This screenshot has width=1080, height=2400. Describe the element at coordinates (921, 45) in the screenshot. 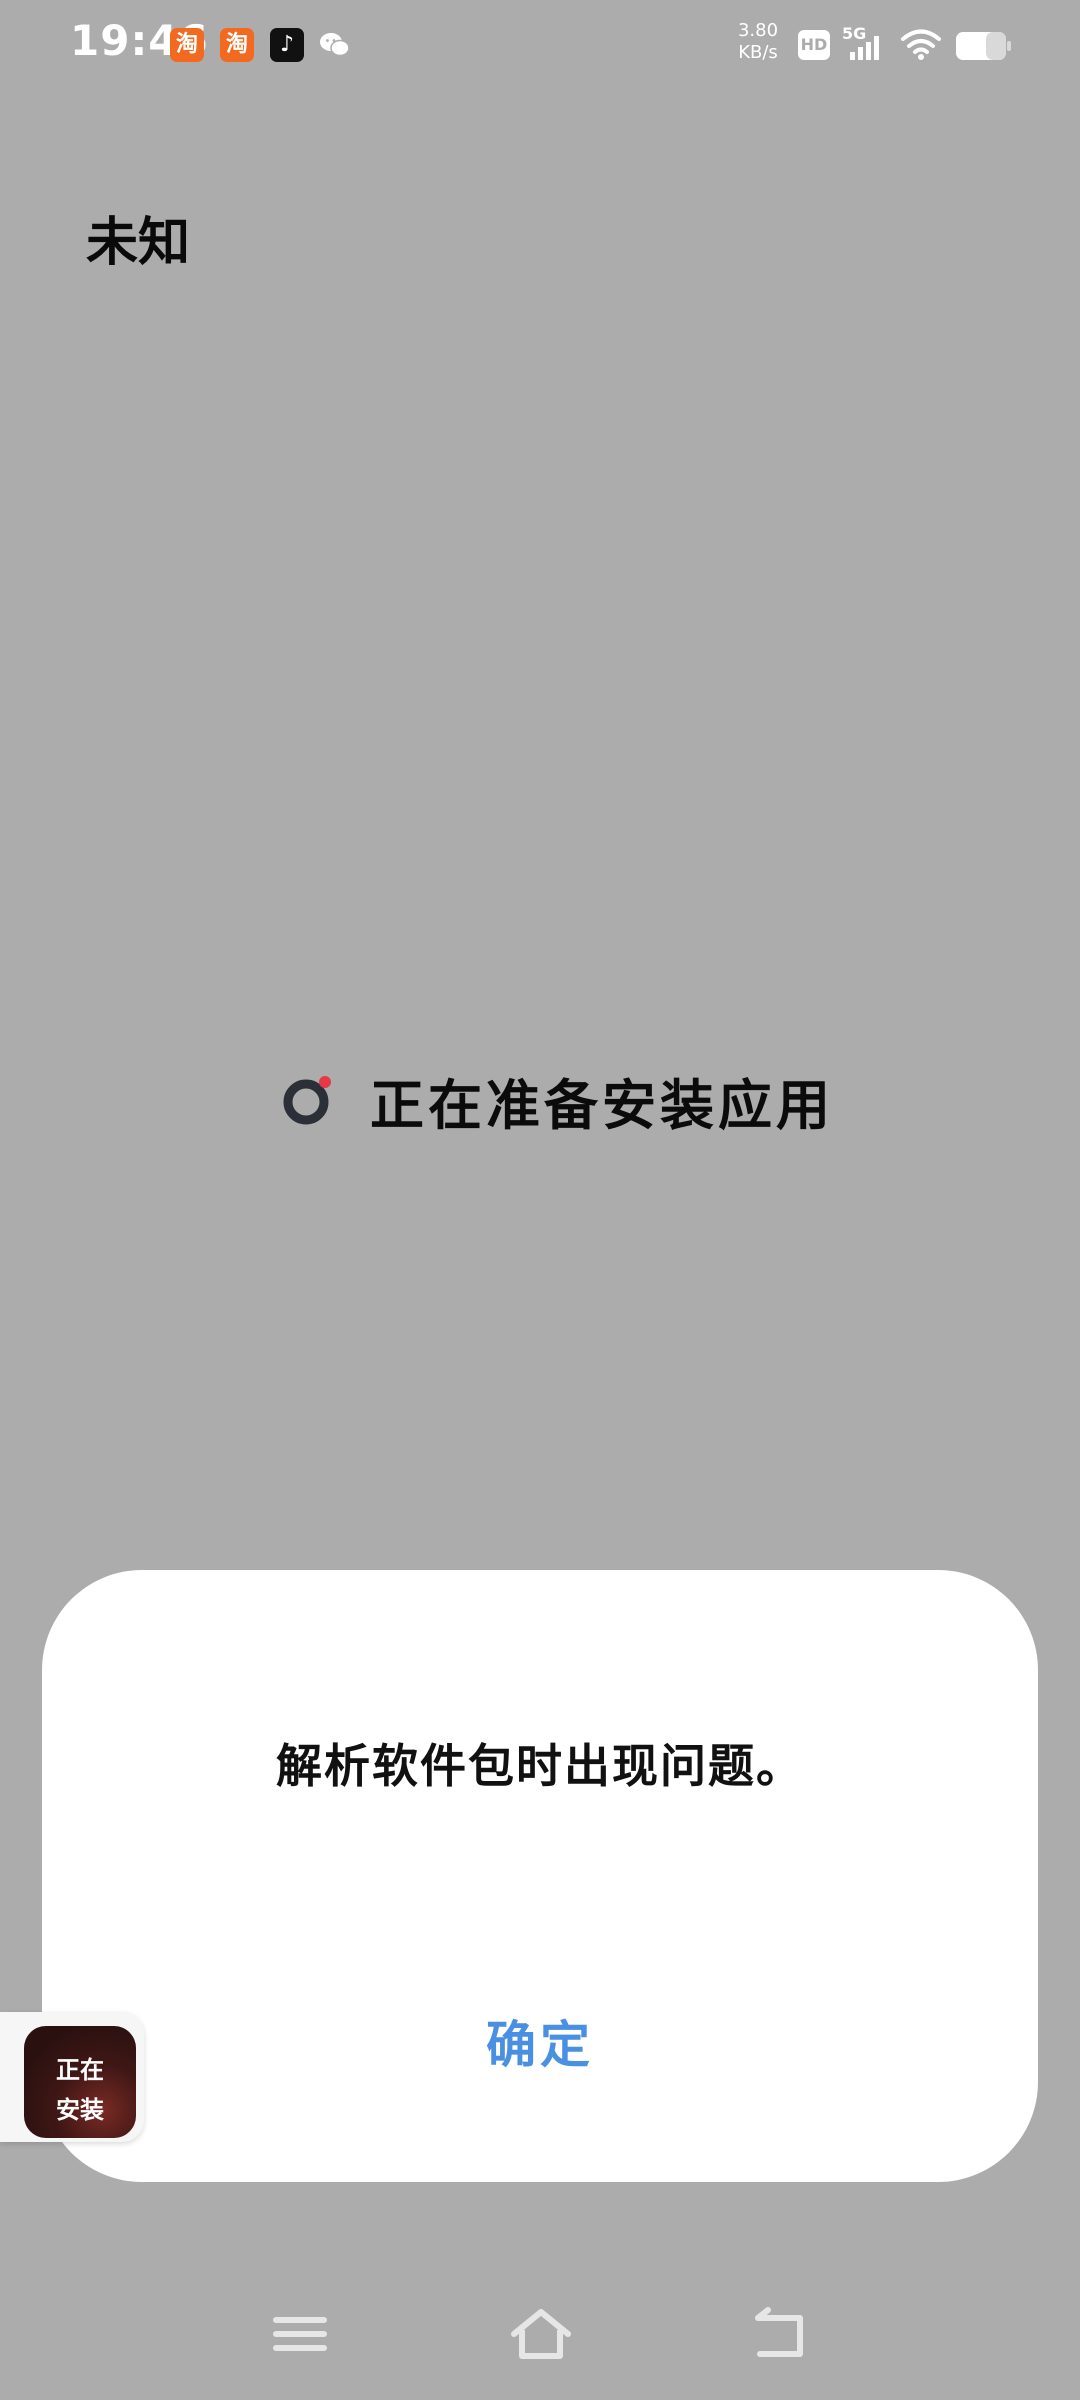

I see `wifi-icon` at that location.